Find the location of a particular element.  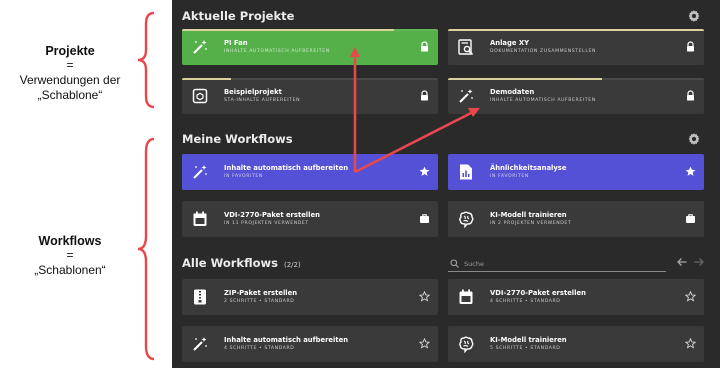

brace-workflows is located at coordinates (146, 249).